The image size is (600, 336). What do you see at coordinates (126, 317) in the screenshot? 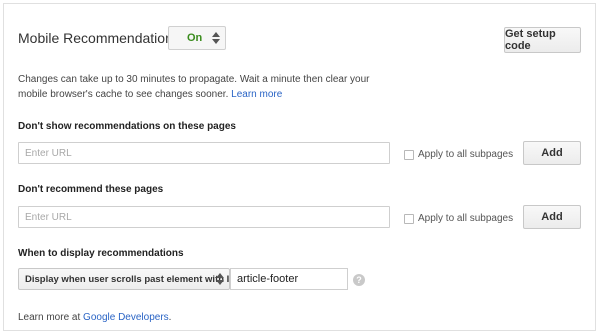
I see `google-developers-link: Google Developers` at bounding box center [126, 317].